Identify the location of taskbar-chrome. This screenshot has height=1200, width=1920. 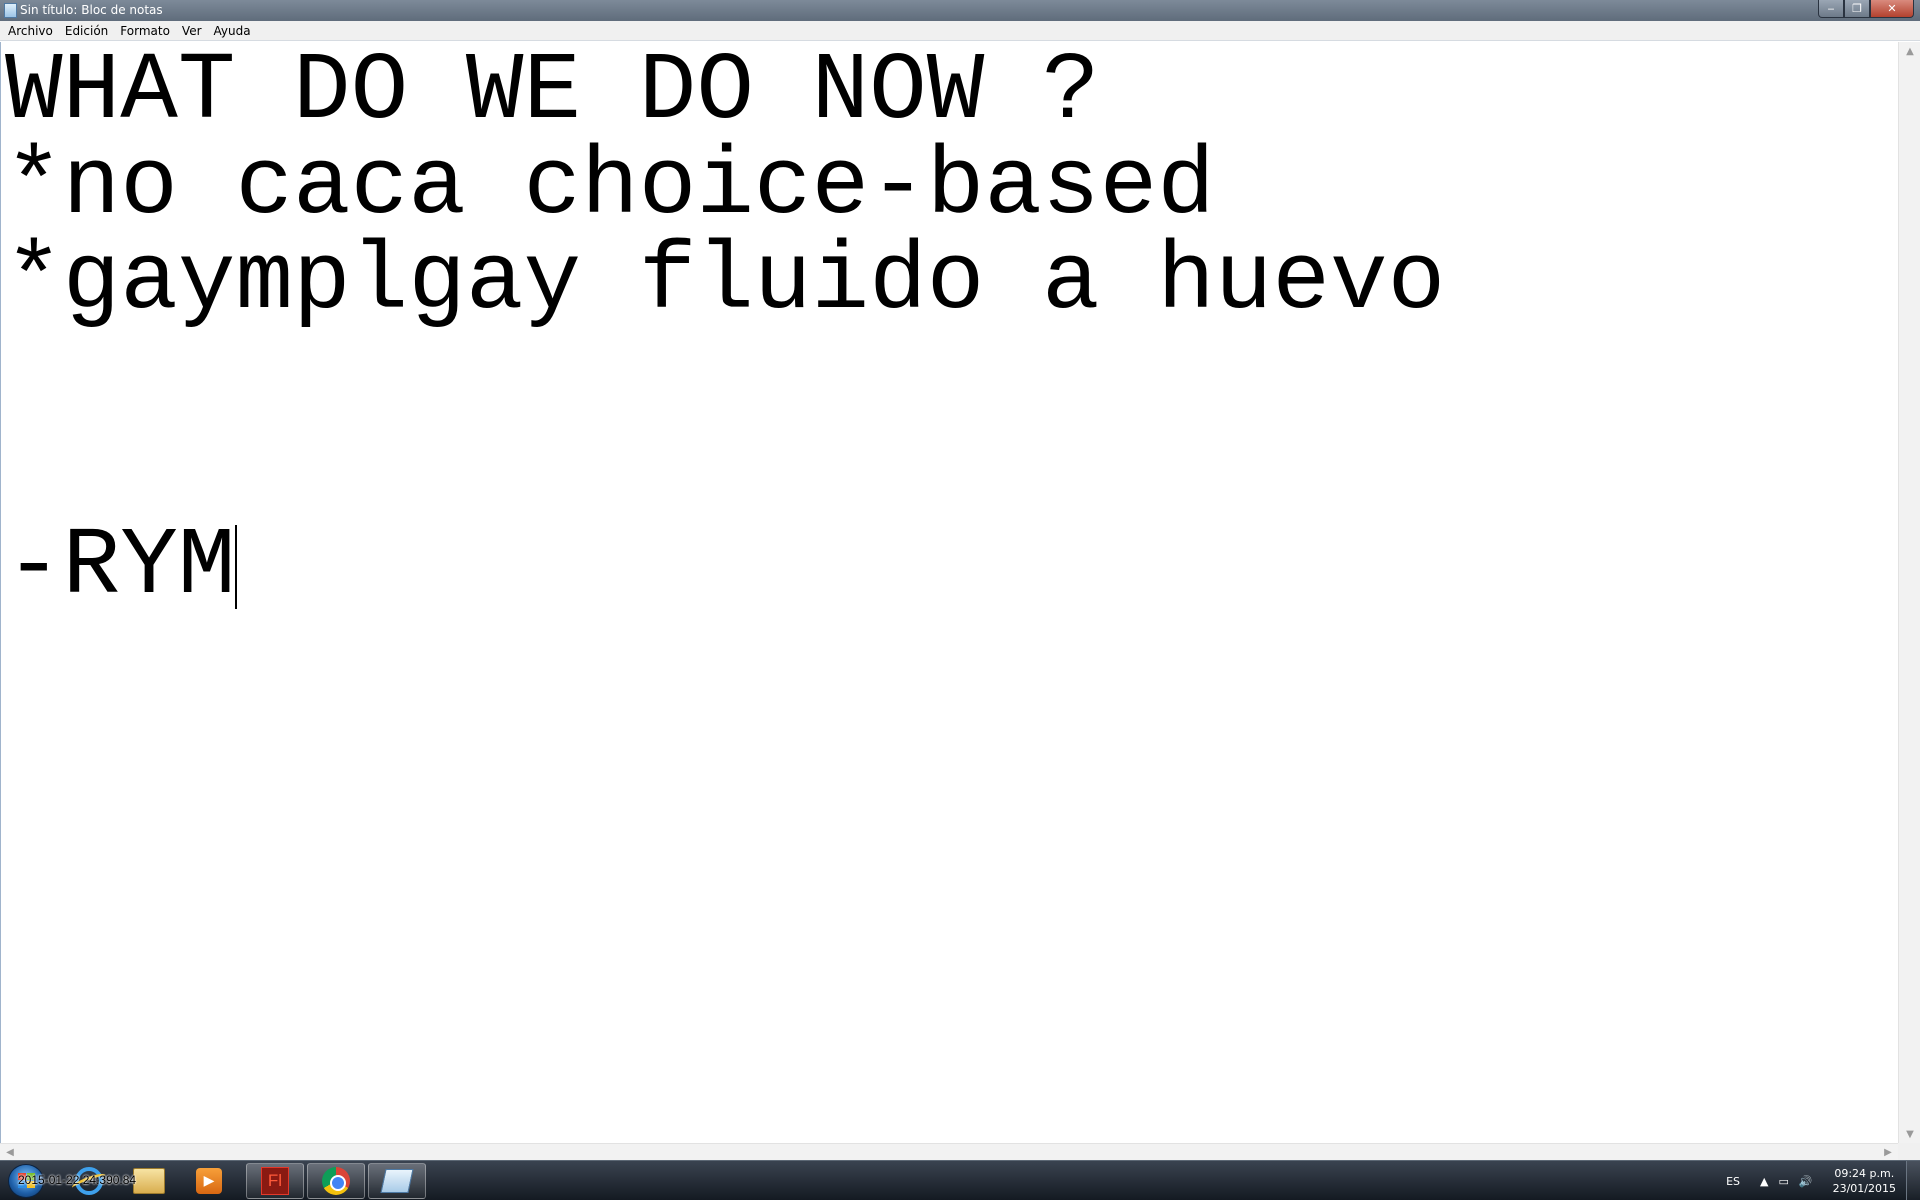
(336, 1181).